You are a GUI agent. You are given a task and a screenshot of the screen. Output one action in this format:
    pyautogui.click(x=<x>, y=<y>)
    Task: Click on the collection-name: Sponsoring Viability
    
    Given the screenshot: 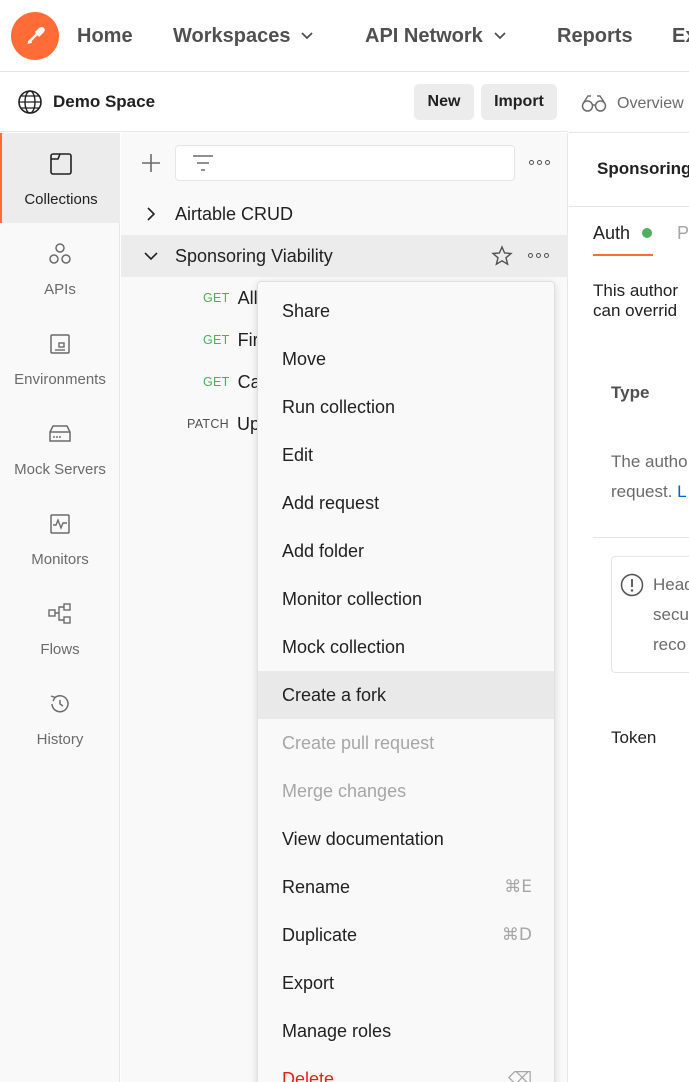 What is the action you would take?
    pyautogui.click(x=254, y=255)
    